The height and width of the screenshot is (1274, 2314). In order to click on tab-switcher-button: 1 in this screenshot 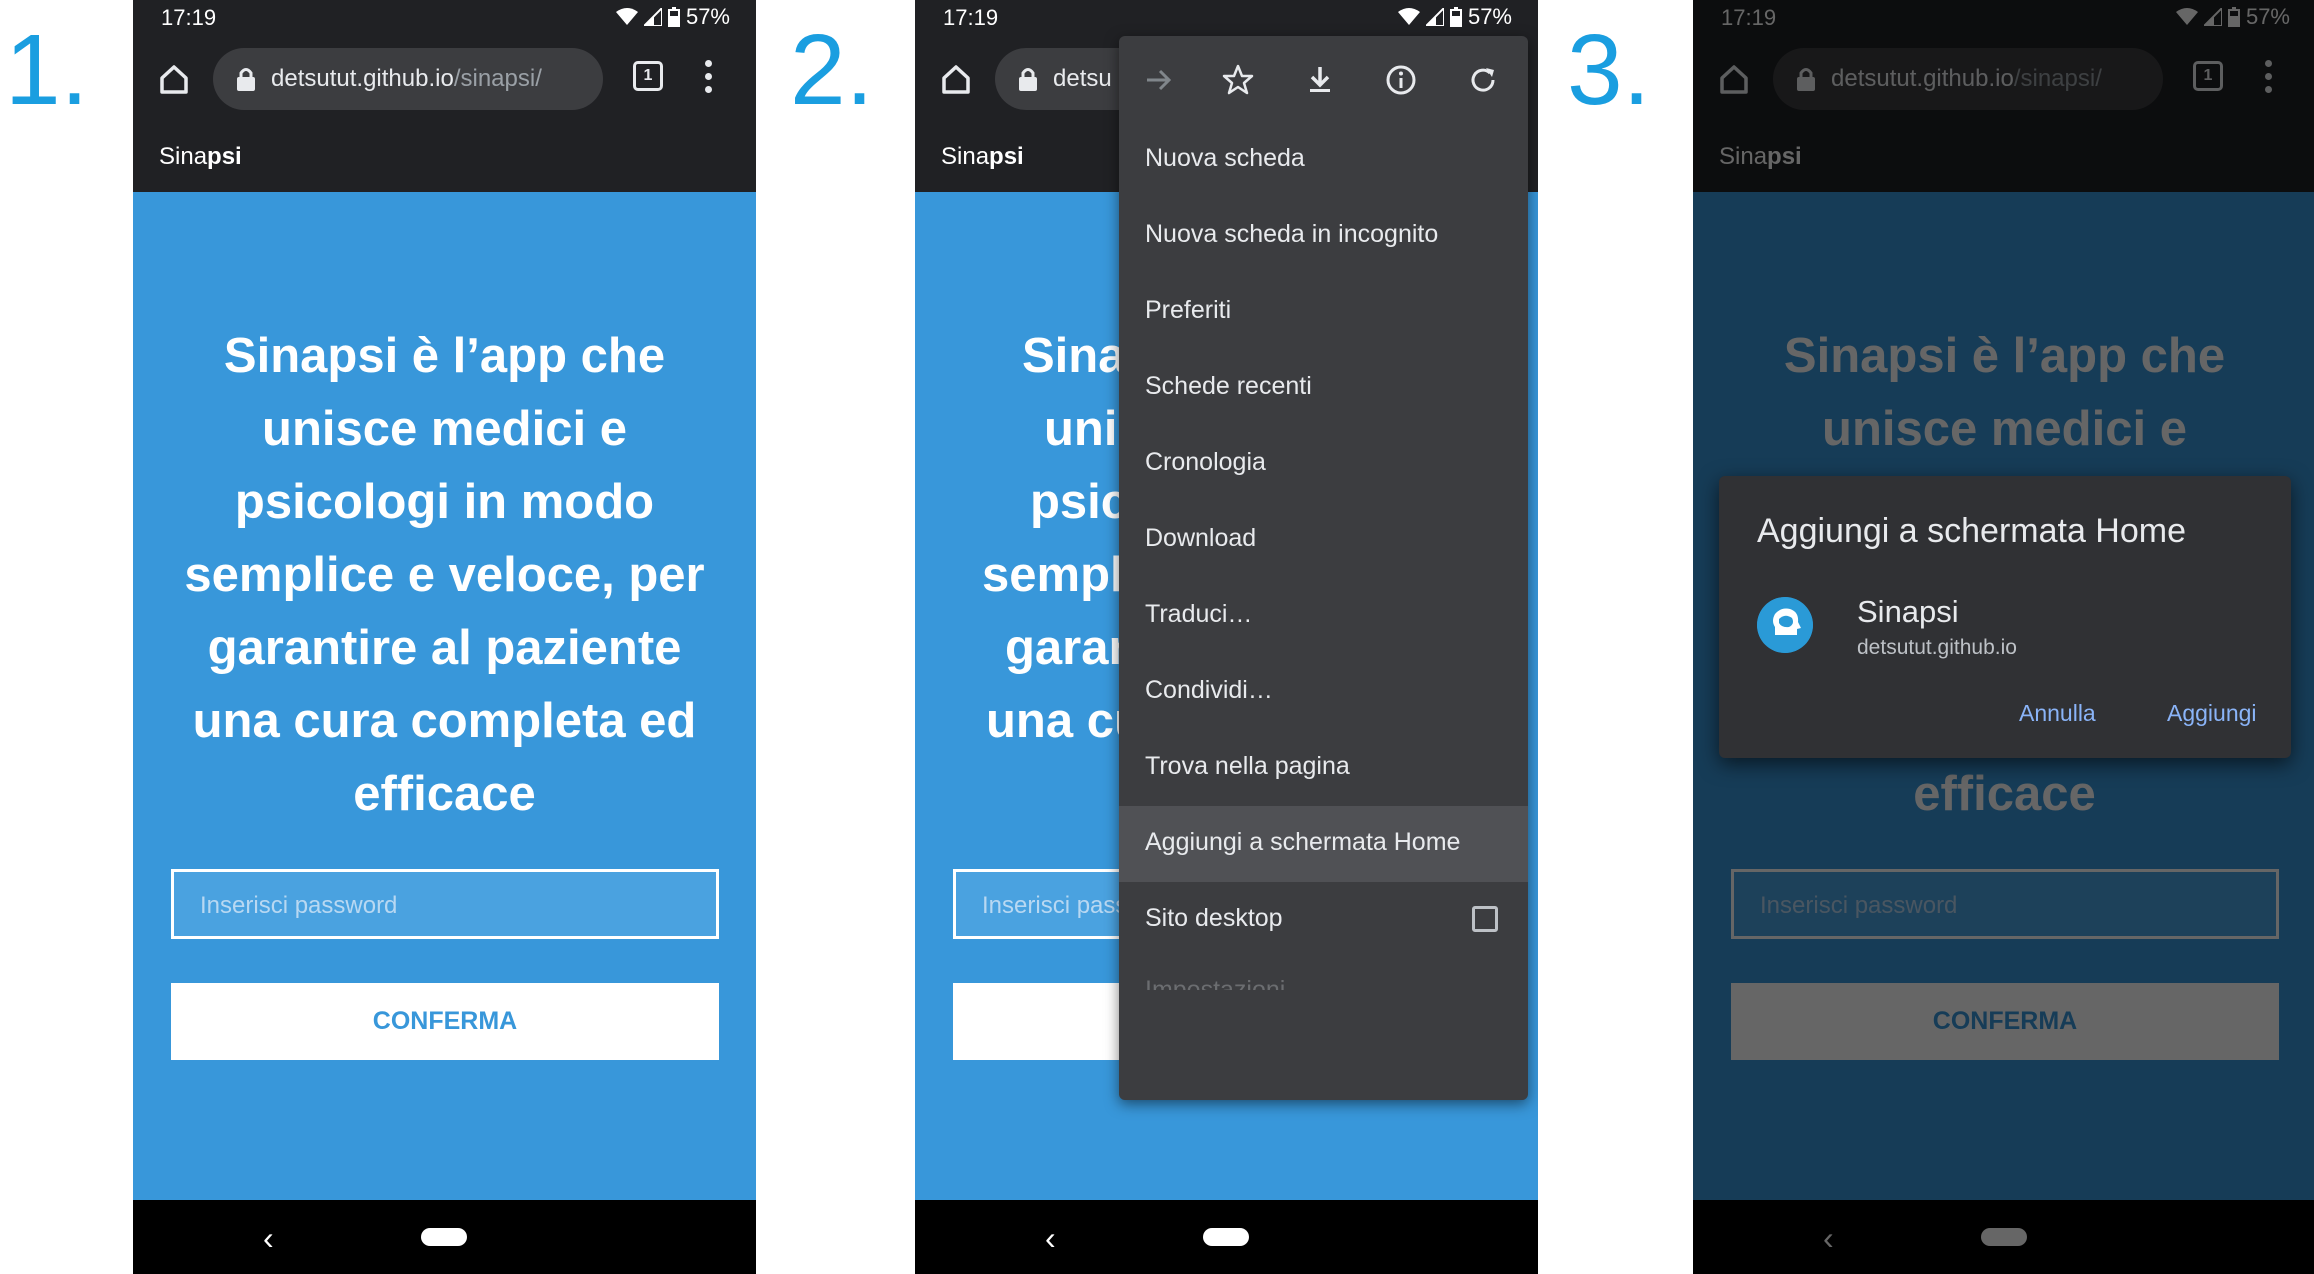, I will do `click(648, 76)`.